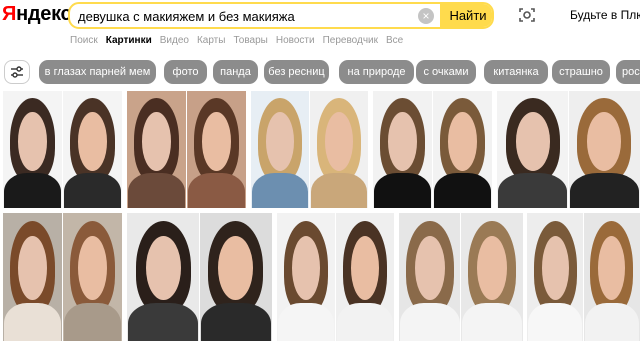 The height and width of the screenshot is (341, 640). I want to click on suggest-chip: китаянка, so click(516, 72).